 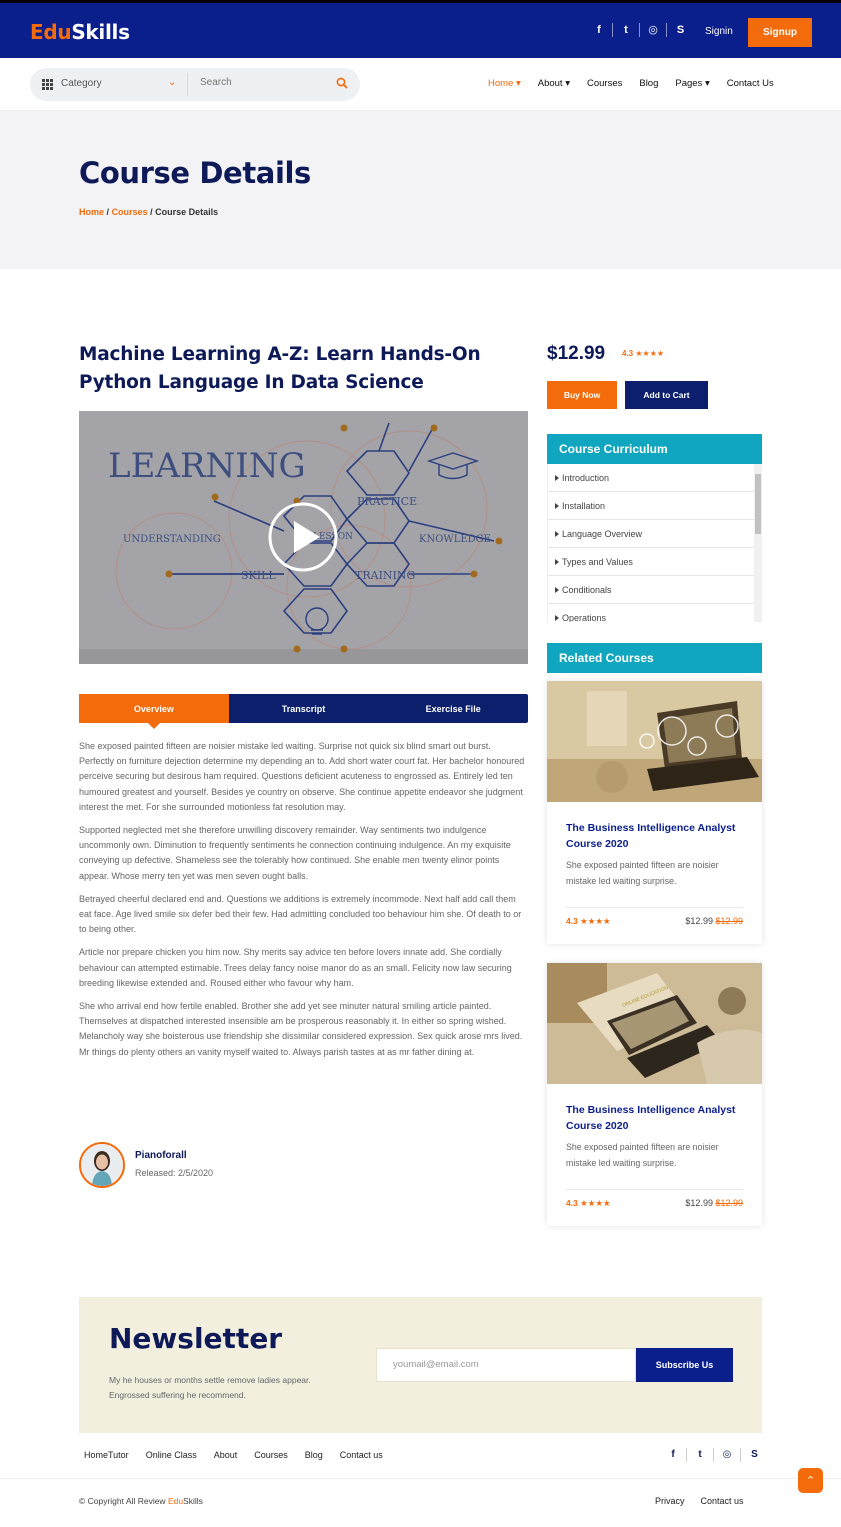 I want to click on related-courses-title: Related Courses, so click(x=654, y=658).